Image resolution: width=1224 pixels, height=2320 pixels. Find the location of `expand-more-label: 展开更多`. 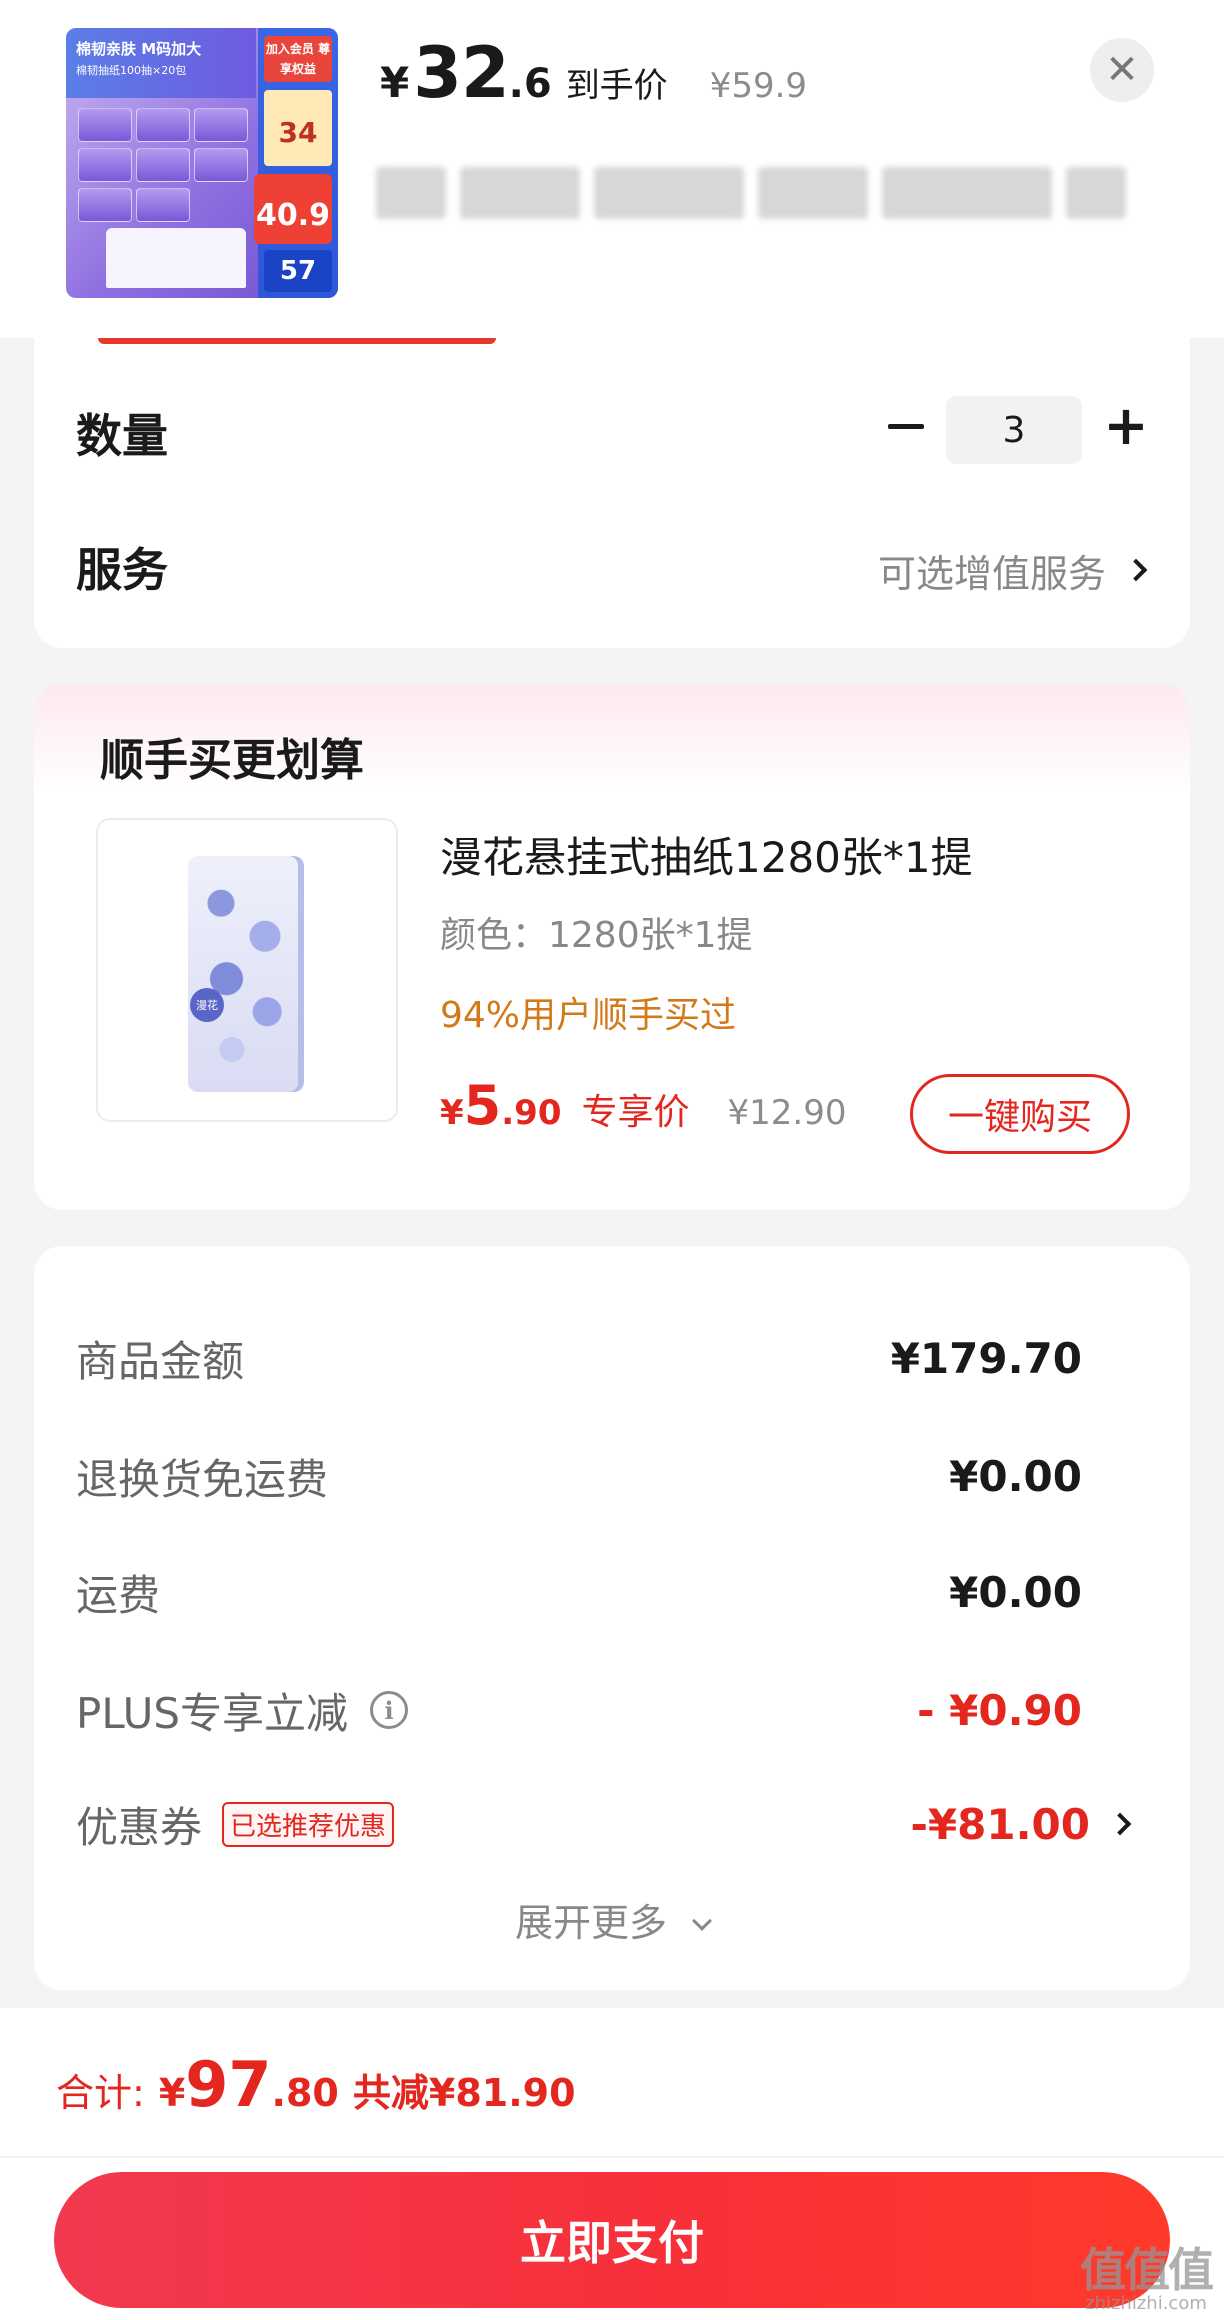

expand-more-label: 展开更多 is located at coordinates (590, 1923).